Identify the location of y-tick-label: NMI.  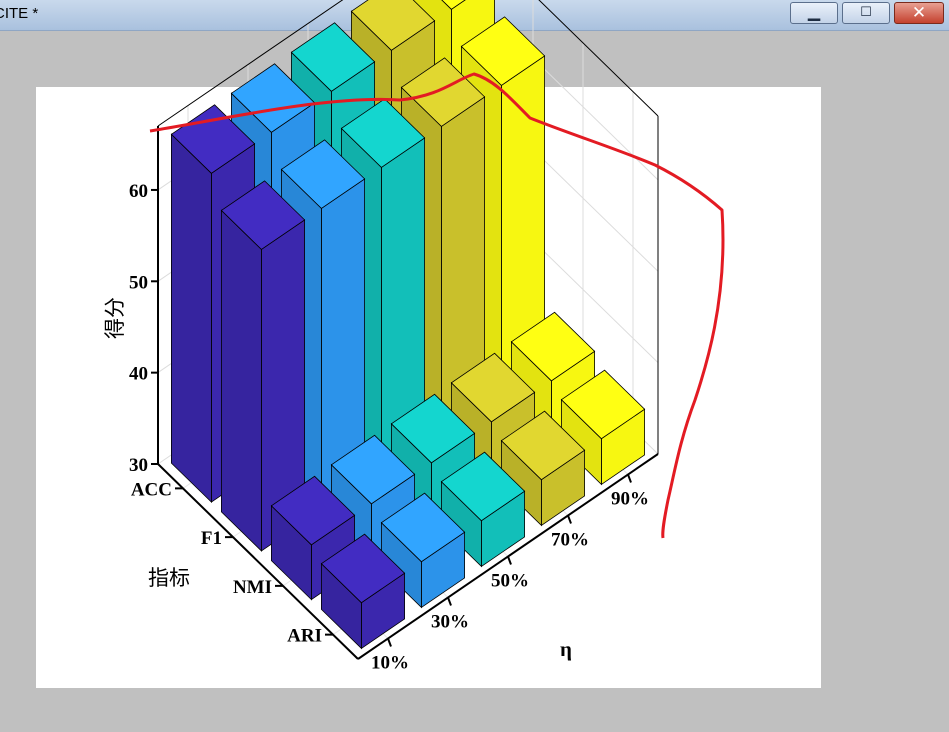
(252, 587).